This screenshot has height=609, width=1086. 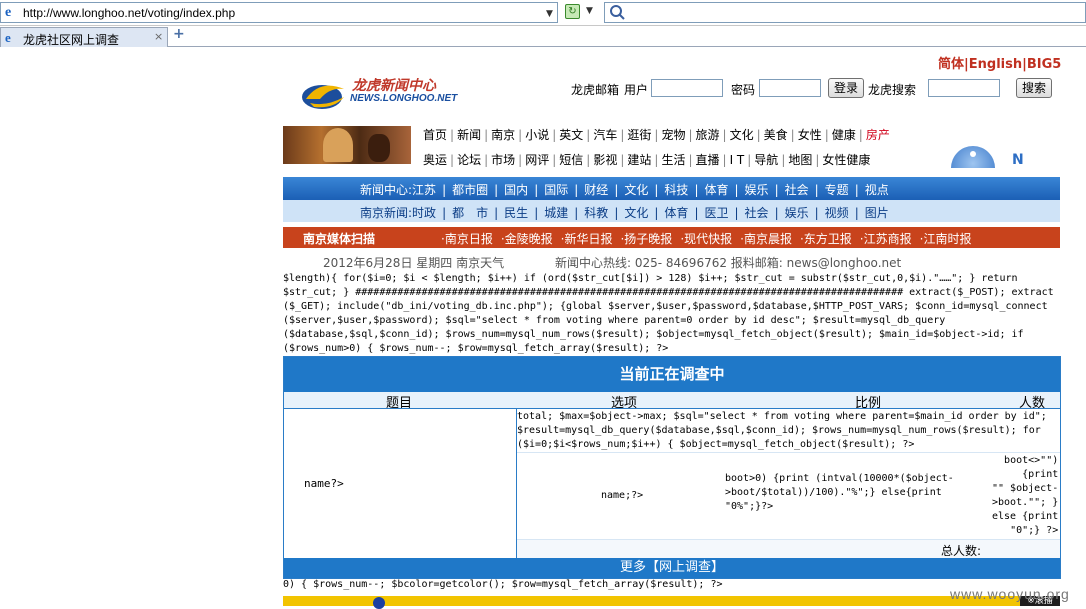 What do you see at coordinates (556, 213) in the screenshot?
I see `bar-link: 城建` at bounding box center [556, 213].